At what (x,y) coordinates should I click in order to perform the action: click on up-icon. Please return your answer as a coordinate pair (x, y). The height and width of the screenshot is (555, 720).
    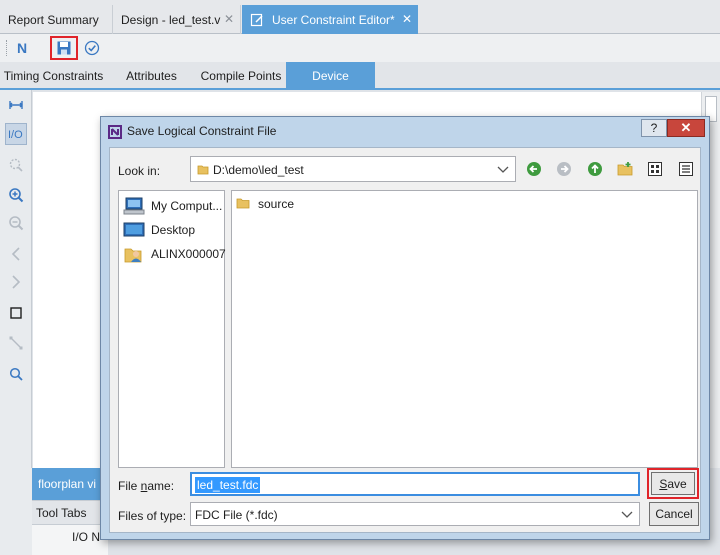
    Looking at the image, I should click on (595, 169).